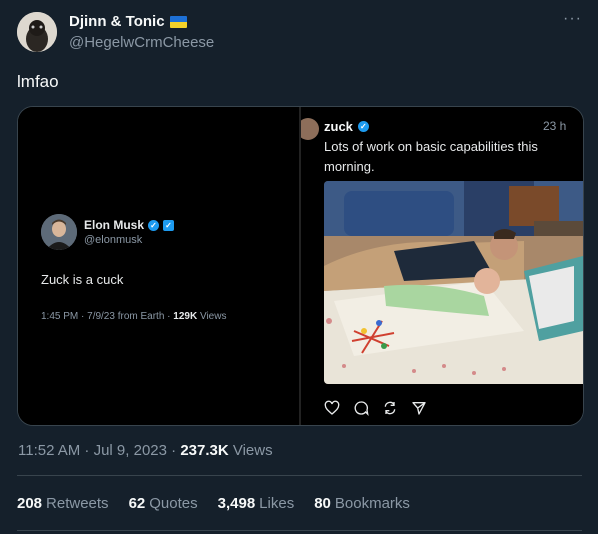 This screenshot has width=598, height=534. What do you see at coordinates (117, 21) in the screenshot?
I see `author-display-name: Djinn & Tonic` at bounding box center [117, 21].